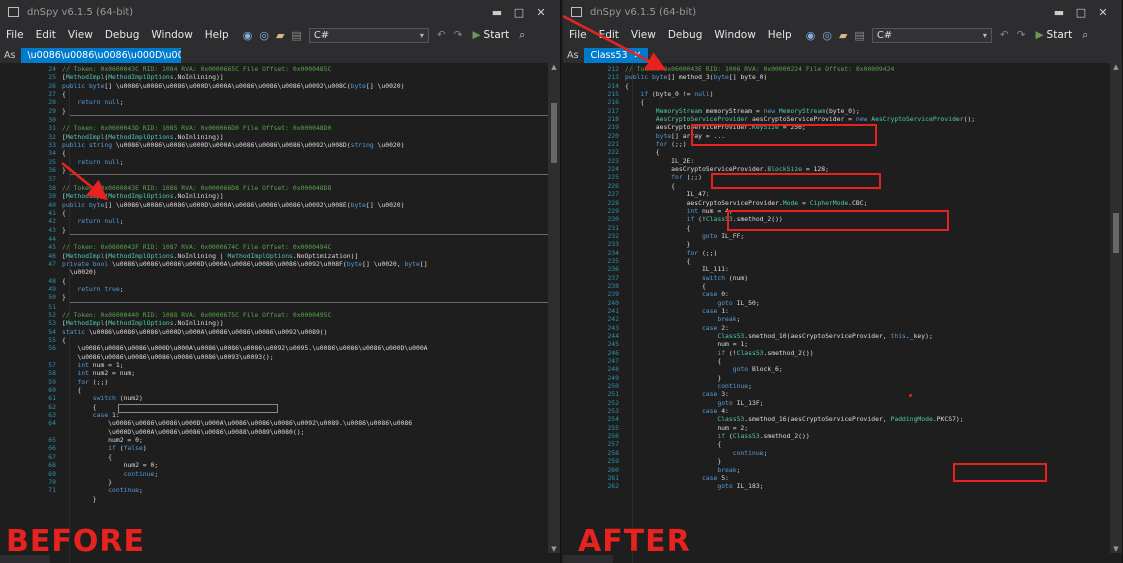 This screenshot has width=1123, height=563. Describe the element at coordinates (274, 111) in the screenshot. I see `code-line: 29}` at that location.